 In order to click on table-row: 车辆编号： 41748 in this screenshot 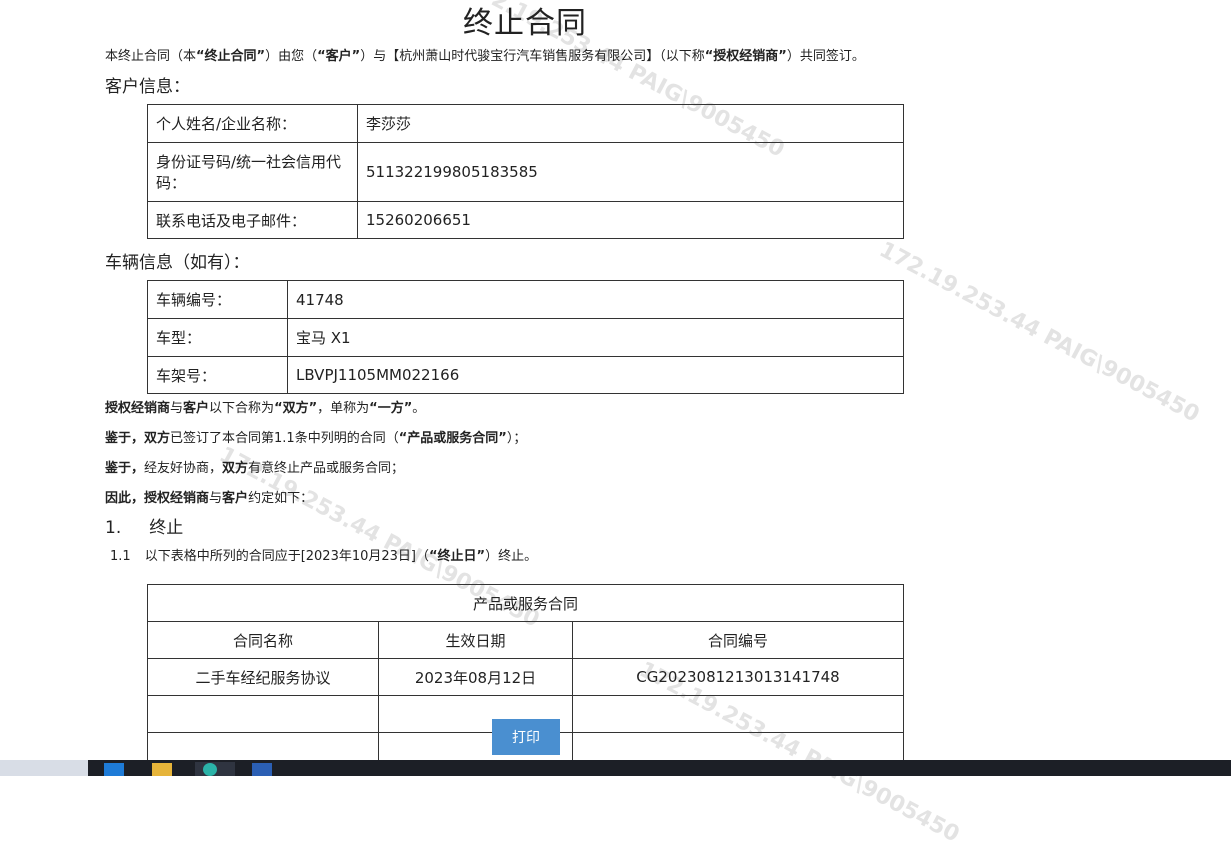, I will do `click(525, 299)`.